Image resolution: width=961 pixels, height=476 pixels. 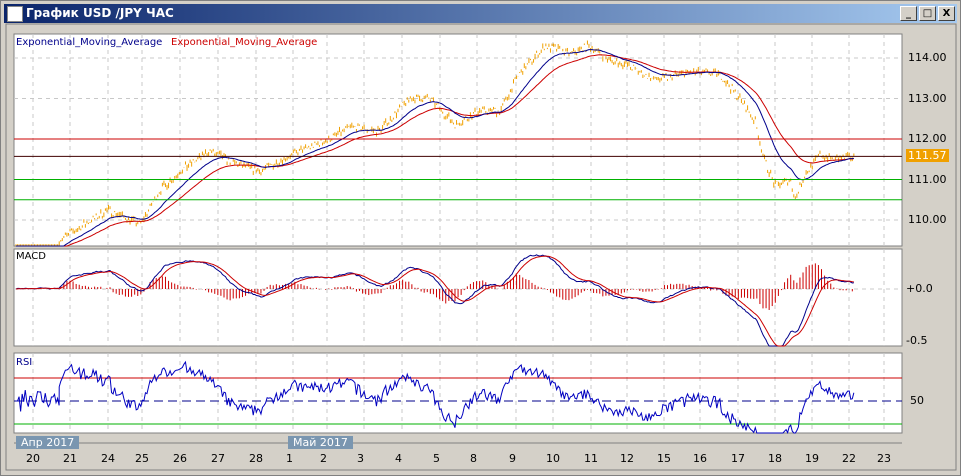 What do you see at coordinates (812, 458) in the screenshot?
I see `date-tick-label: 19` at bounding box center [812, 458].